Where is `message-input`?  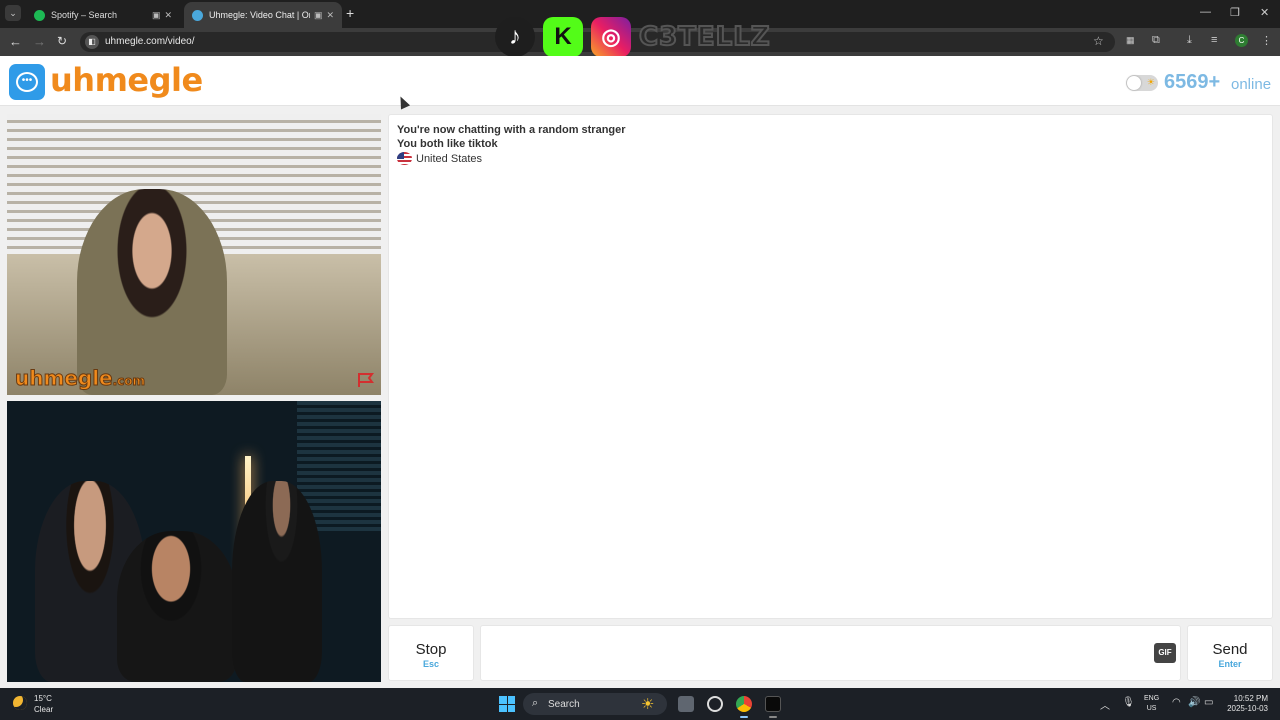
message-input is located at coordinates (811, 653).